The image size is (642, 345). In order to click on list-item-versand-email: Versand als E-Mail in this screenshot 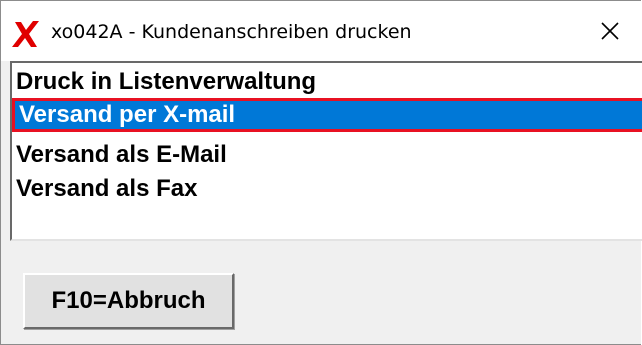, I will do `click(328, 155)`.